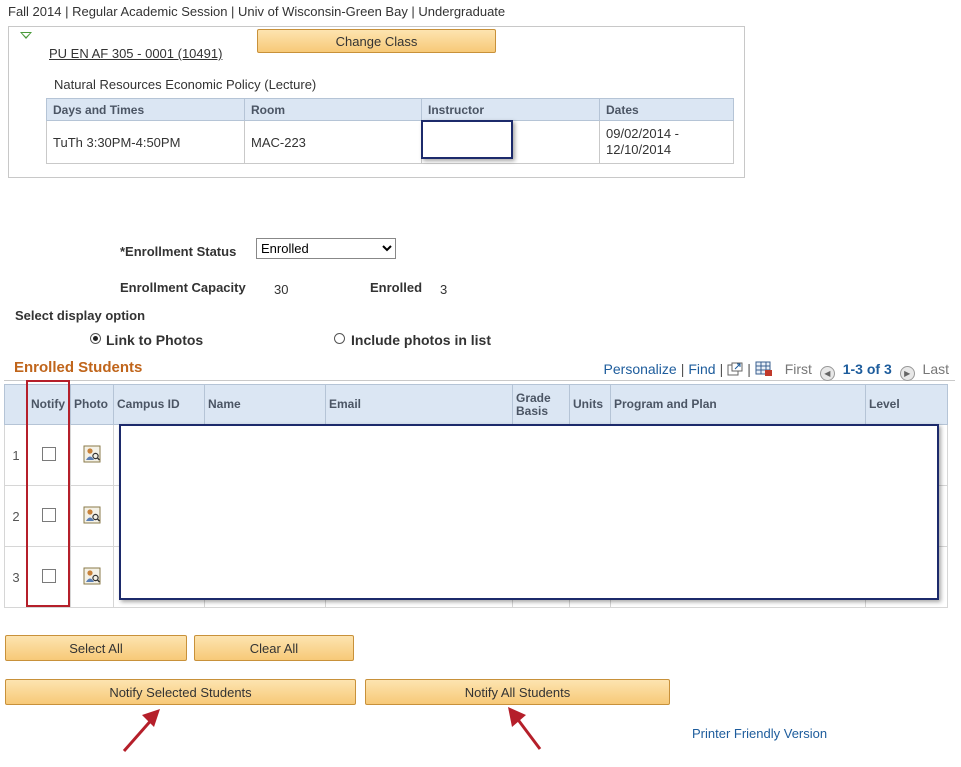  Describe the element at coordinates (759, 733) in the screenshot. I see `printer-friendly-link: Printer Friendly Version` at that location.